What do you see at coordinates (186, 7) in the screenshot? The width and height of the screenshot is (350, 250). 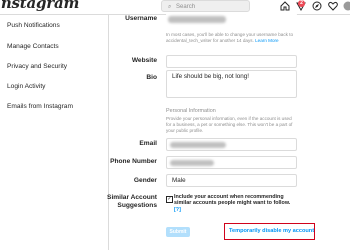 I see `search-placeholder: Search` at bounding box center [186, 7].